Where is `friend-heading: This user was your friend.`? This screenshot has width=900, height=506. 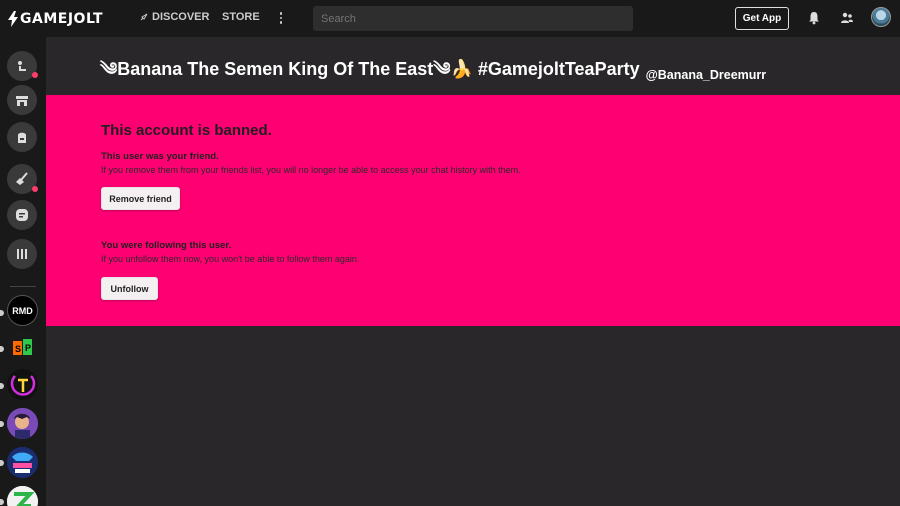
friend-heading: This user was your friend. is located at coordinates (160, 156).